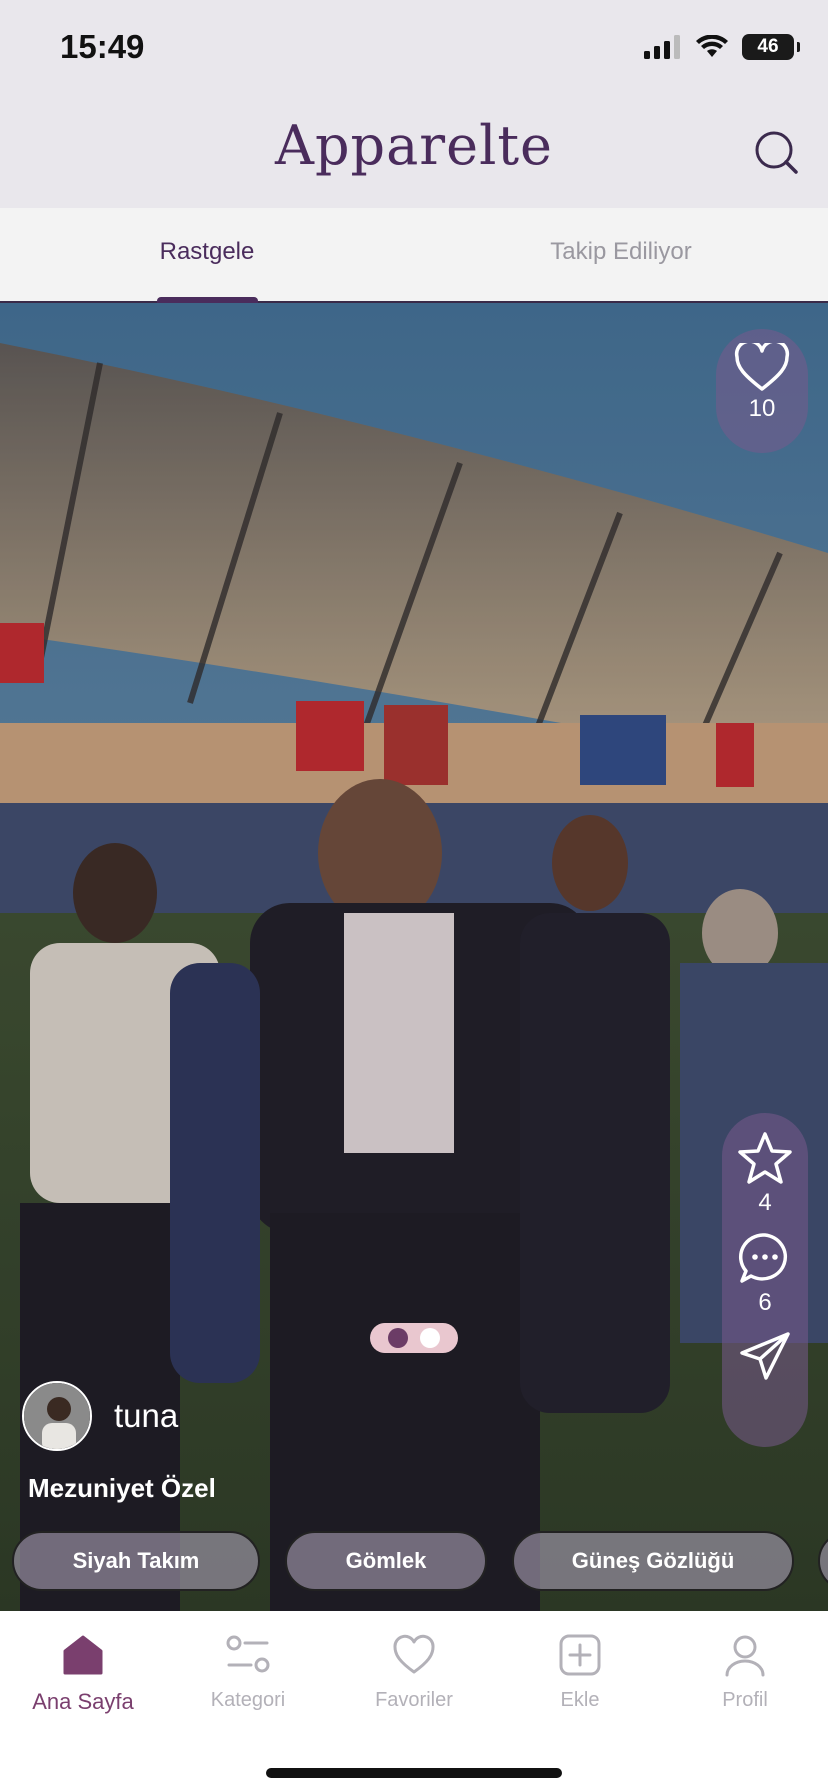 This screenshot has width=828, height=1792. Describe the element at coordinates (430, 1338) in the screenshot. I see `carousel-dot` at that location.